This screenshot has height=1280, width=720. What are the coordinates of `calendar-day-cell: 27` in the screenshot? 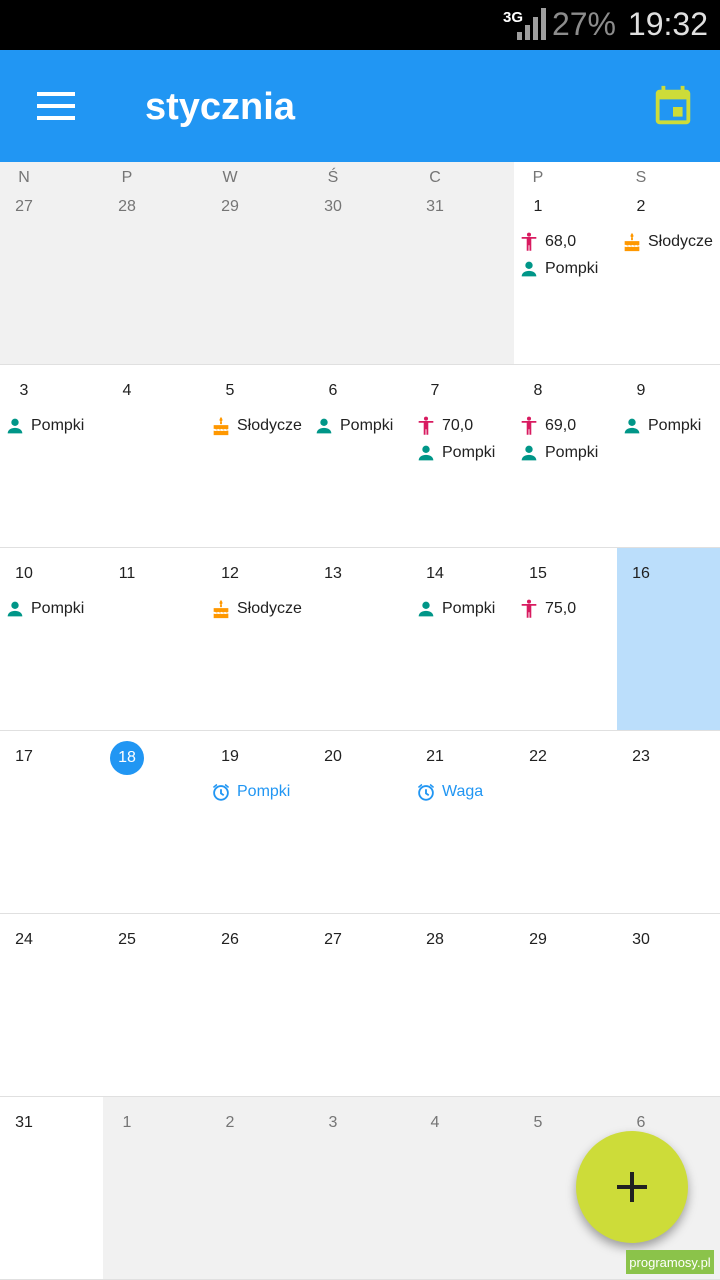 It's located at (360, 1005).